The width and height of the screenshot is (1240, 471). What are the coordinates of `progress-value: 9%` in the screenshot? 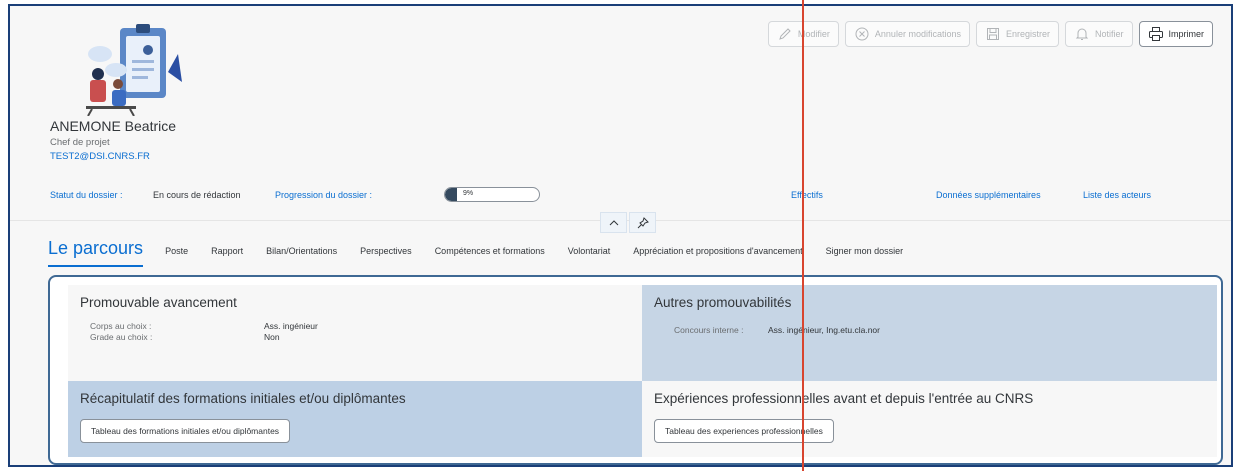 It's located at (468, 193).